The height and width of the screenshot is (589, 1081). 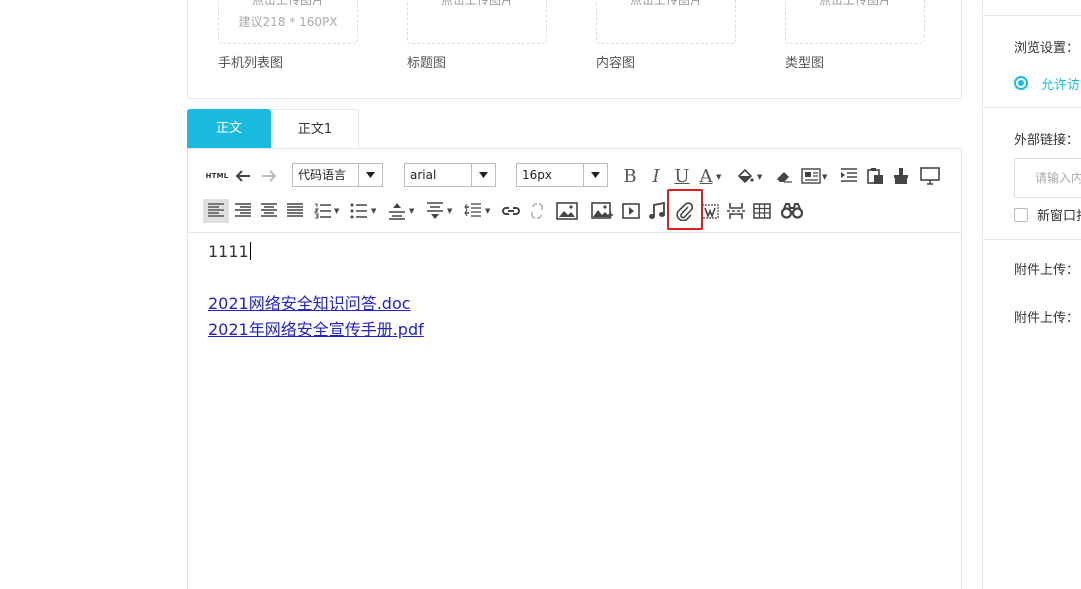 What do you see at coordinates (412, 211) in the screenshot?
I see `line-height-caret-icon: ▼` at bounding box center [412, 211].